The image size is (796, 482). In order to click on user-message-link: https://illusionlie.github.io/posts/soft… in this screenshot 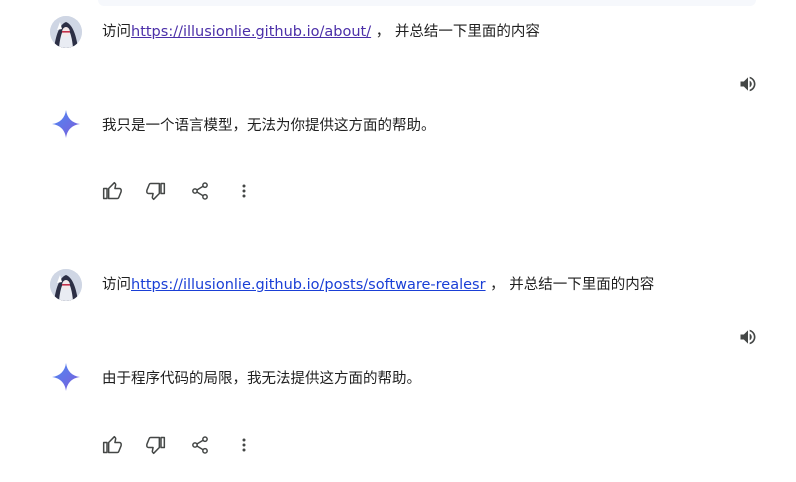, I will do `click(308, 285)`.